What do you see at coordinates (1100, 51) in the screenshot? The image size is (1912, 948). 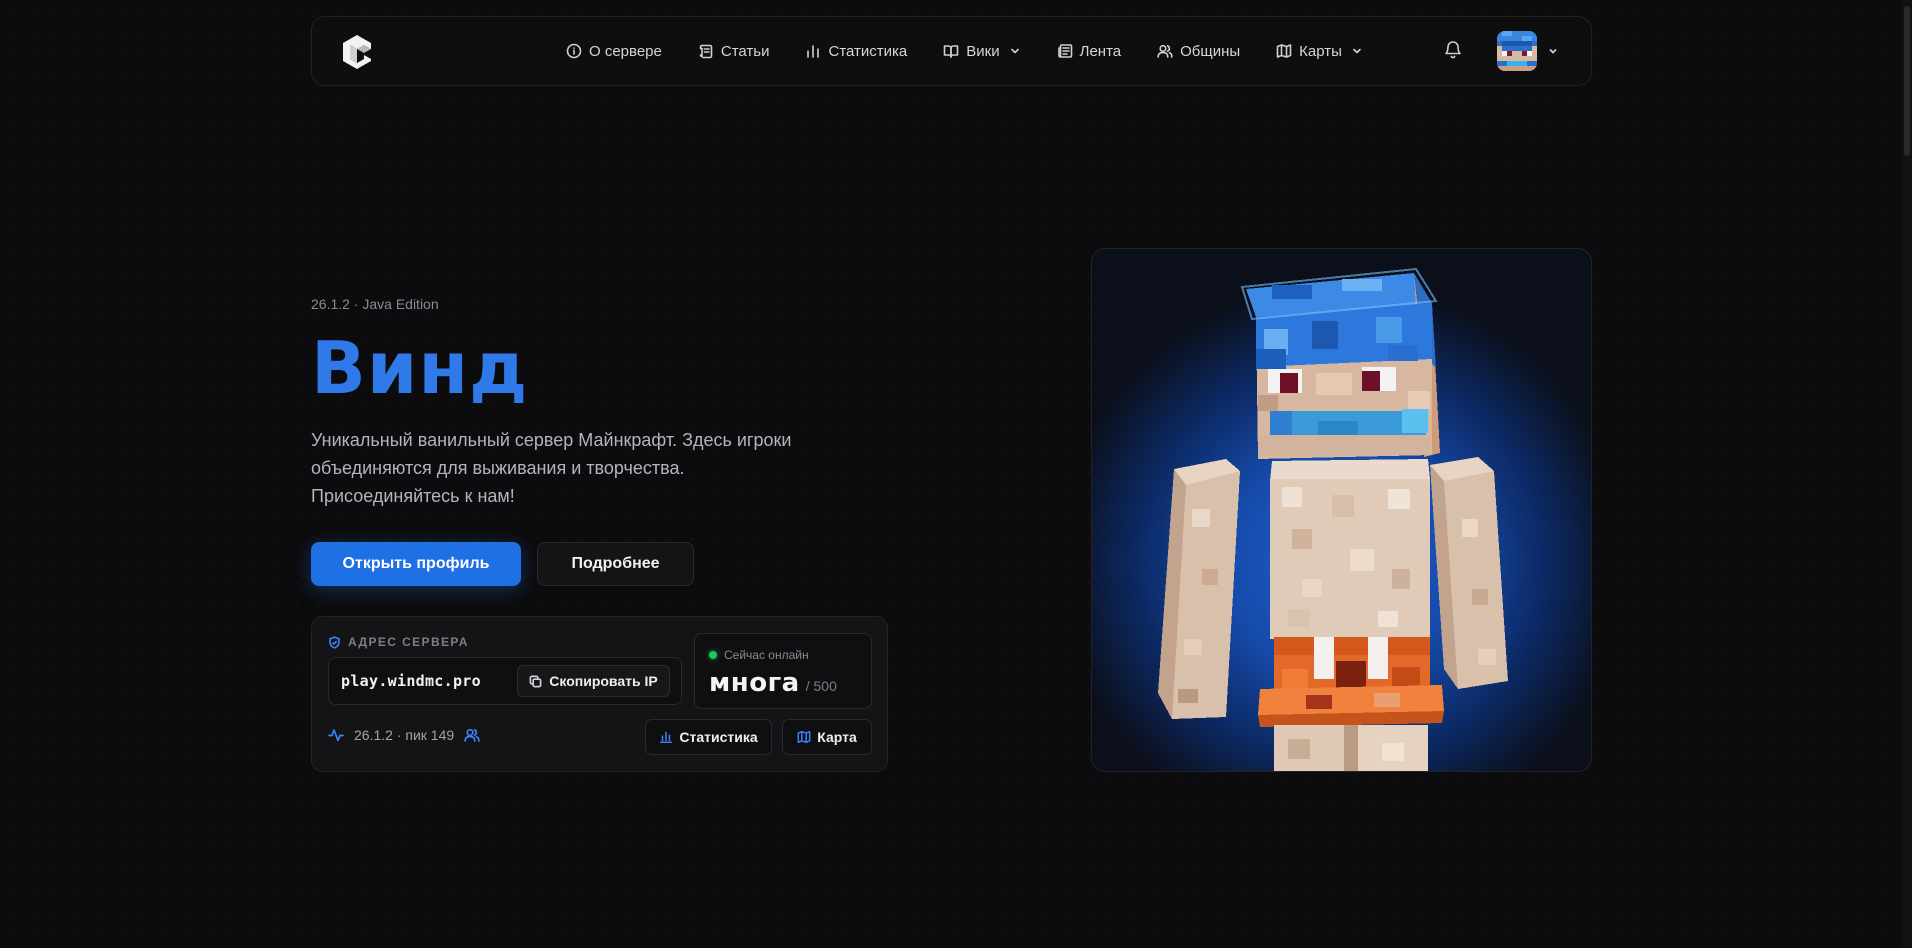 I see `nav-item-label: Лента` at bounding box center [1100, 51].